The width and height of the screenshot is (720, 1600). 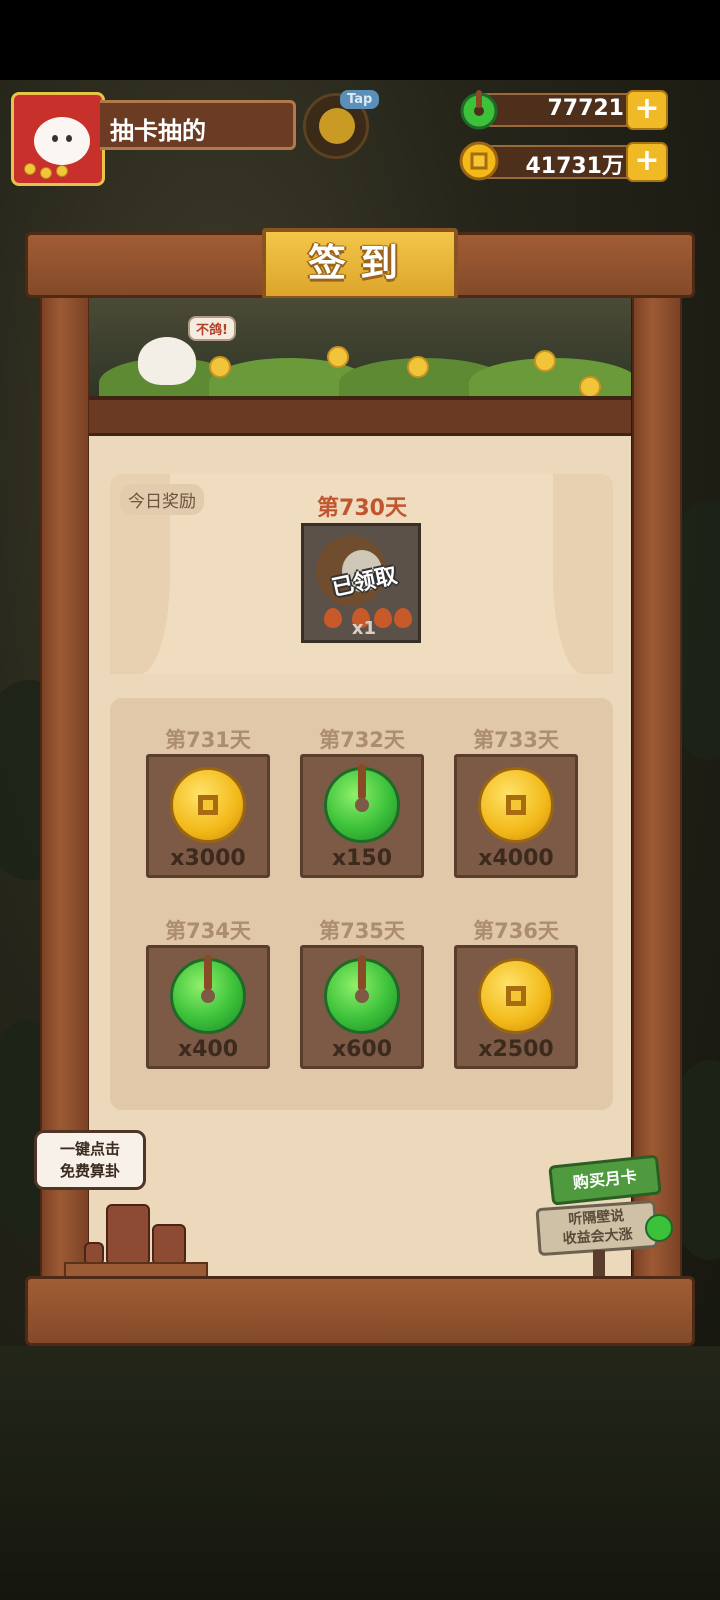 What do you see at coordinates (212, 328) in the screenshot?
I see `chicken-speech-bubble: 不鸽!` at bounding box center [212, 328].